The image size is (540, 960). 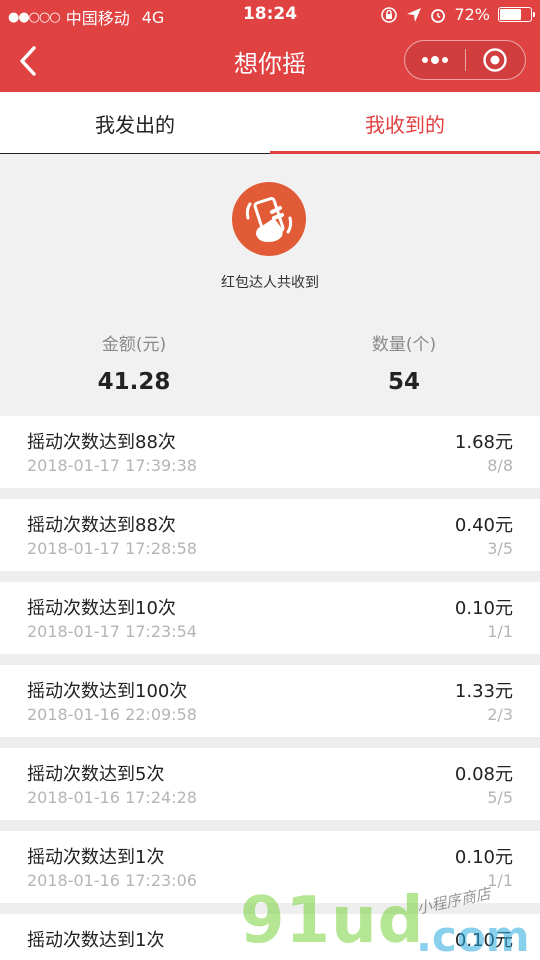 I want to click on record-ratio: 8/8, so click(x=500, y=465).